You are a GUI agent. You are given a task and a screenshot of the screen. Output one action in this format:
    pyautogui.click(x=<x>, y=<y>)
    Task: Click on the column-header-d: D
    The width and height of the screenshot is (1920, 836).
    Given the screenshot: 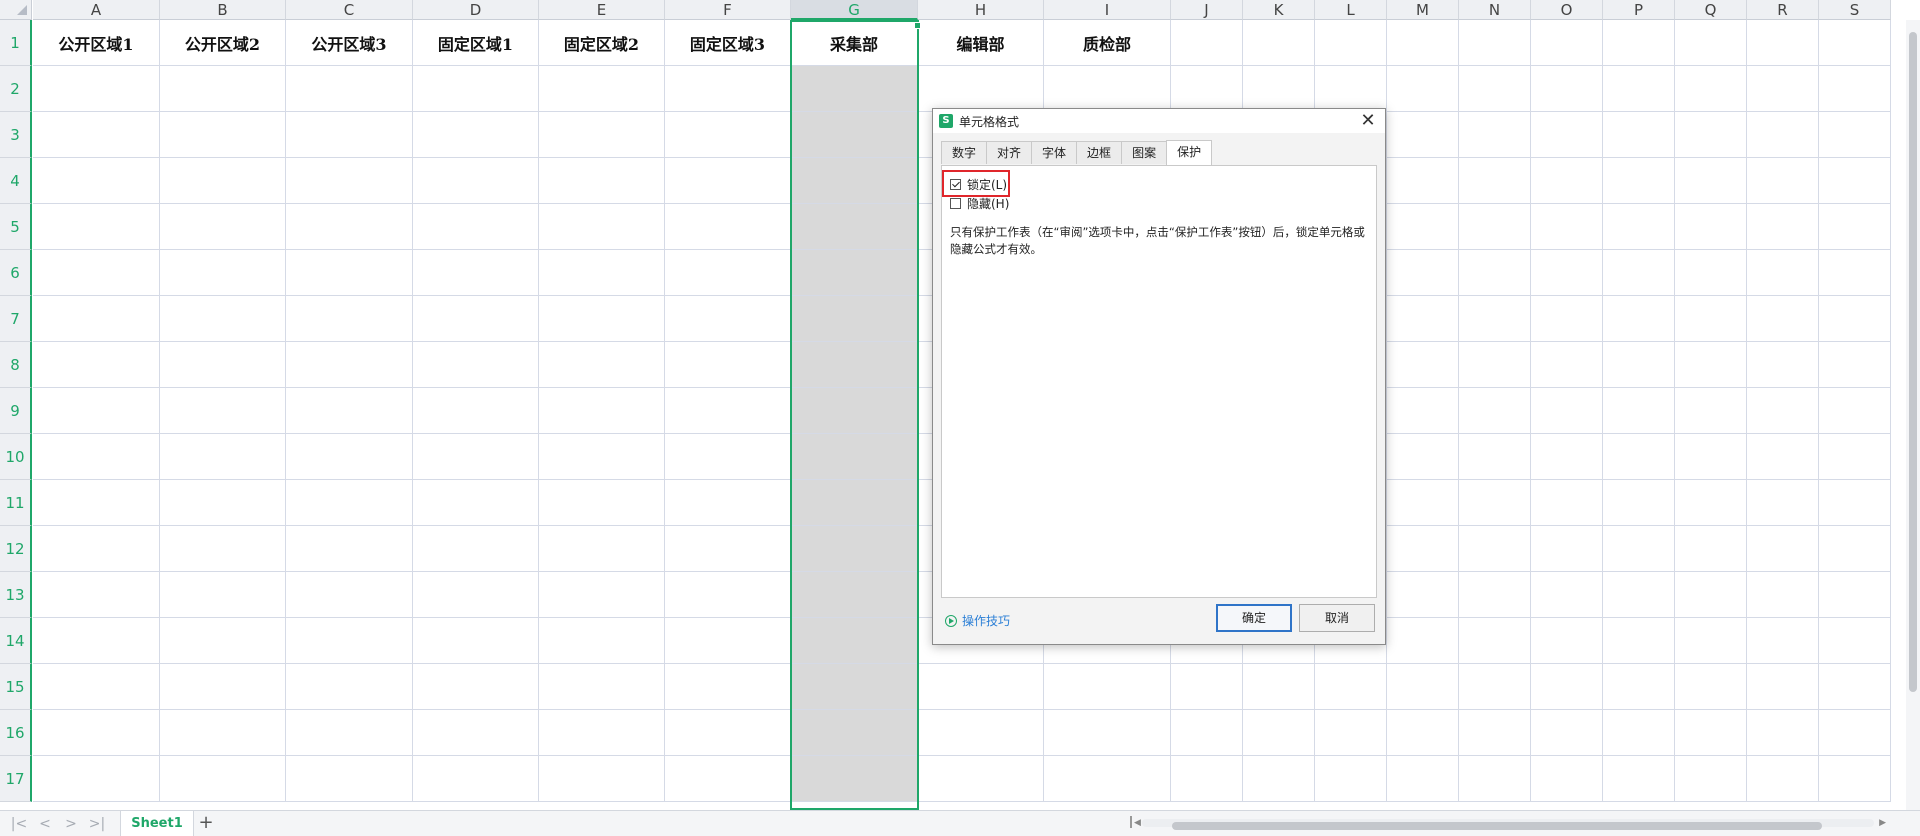 What is the action you would take?
    pyautogui.click(x=476, y=10)
    